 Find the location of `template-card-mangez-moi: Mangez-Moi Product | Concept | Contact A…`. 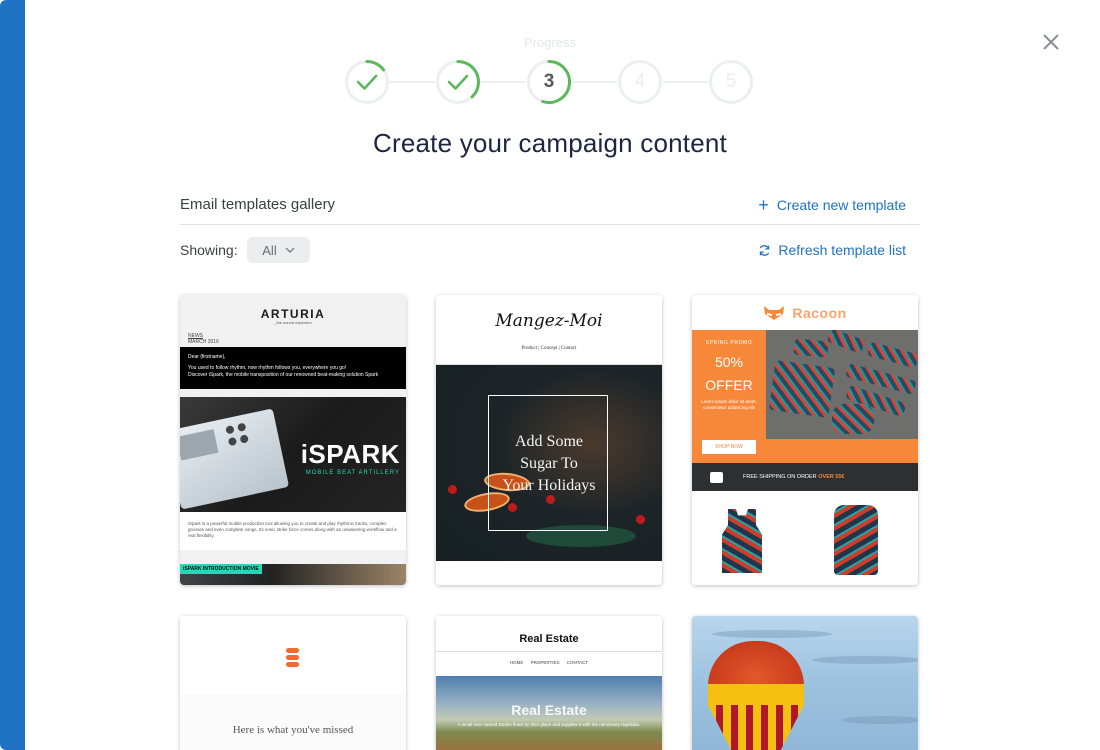

template-card-mangez-moi: Mangez-Moi Product | Concept | Contact A… is located at coordinates (549, 440).